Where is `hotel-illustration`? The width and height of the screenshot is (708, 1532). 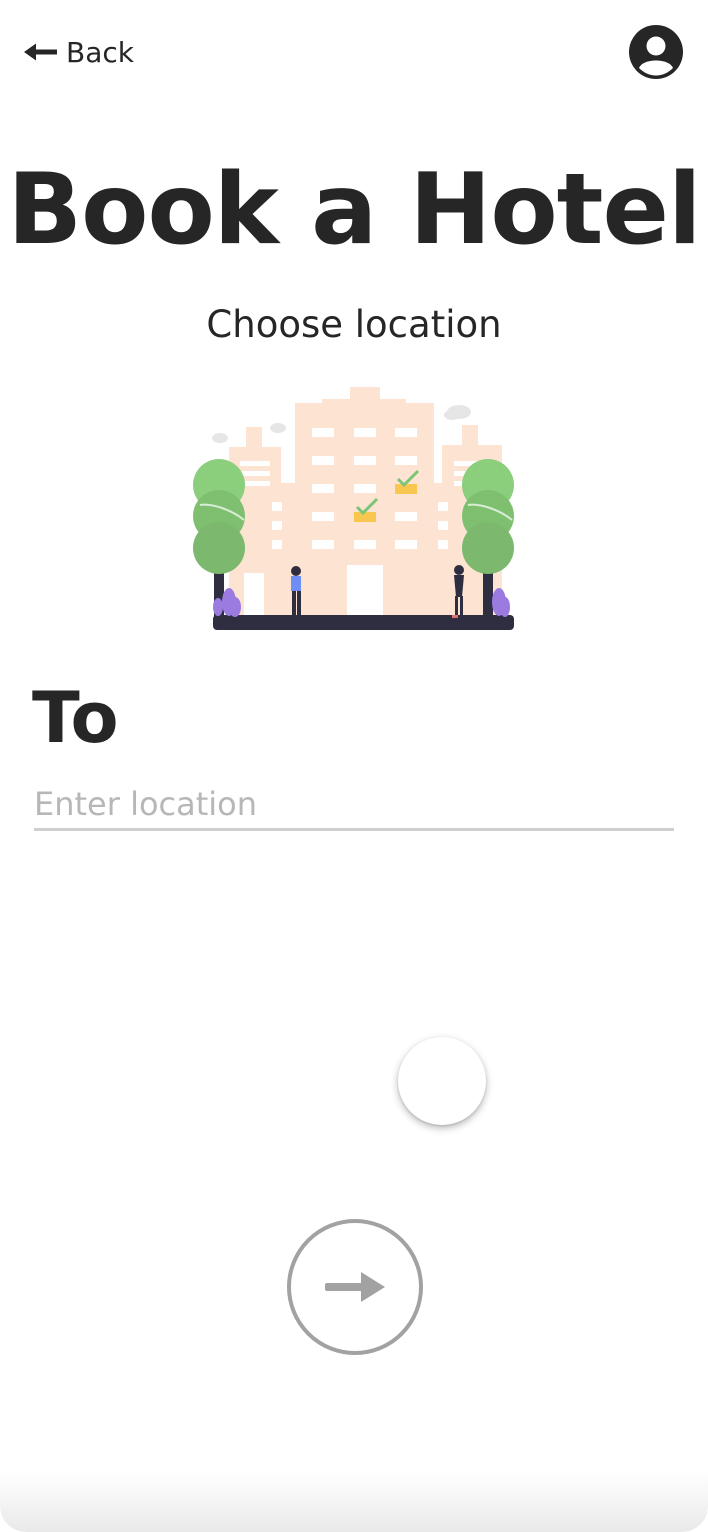 hotel-illustration is located at coordinates (354, 509).